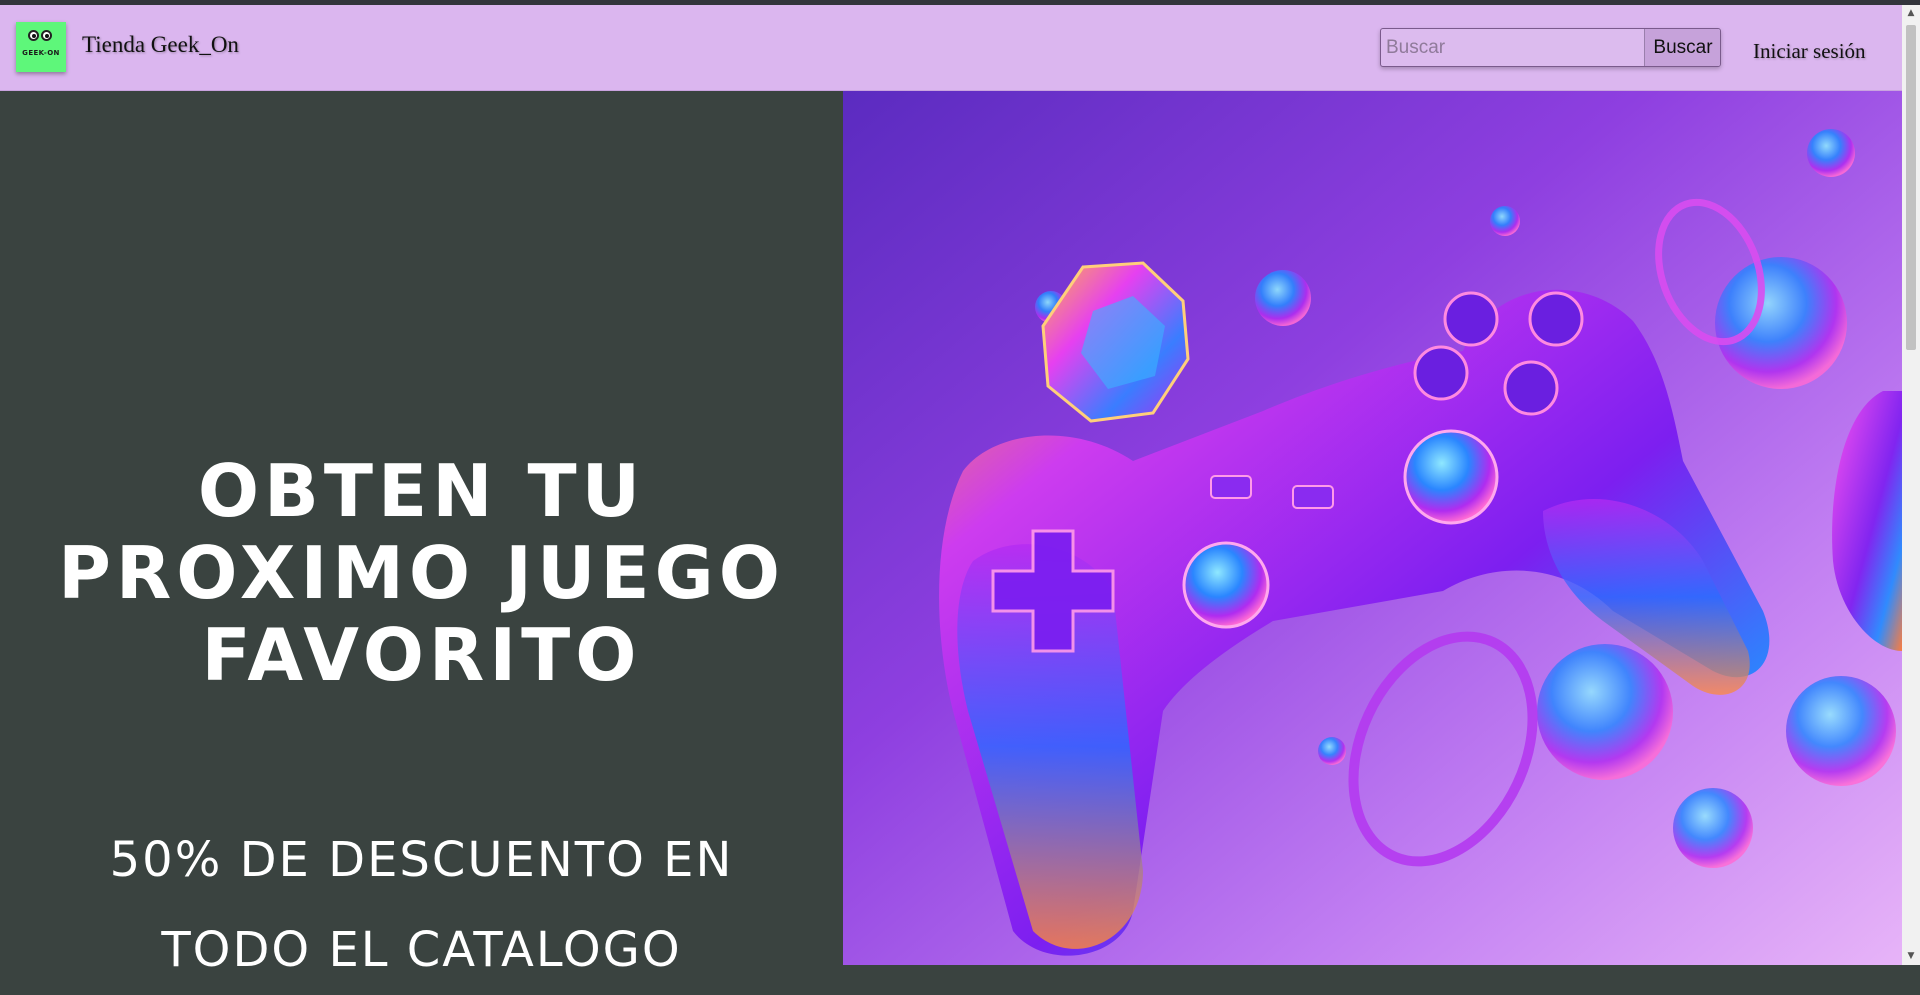 This screenshot has height=995, width=1920. I want to click on headline-line: PROXIMO JUEGO, so click(421, 573).